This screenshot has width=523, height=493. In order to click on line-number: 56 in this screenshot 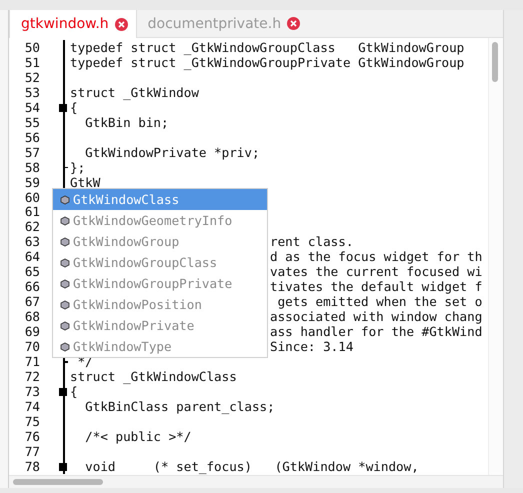, I will do `click(32, 137)`.